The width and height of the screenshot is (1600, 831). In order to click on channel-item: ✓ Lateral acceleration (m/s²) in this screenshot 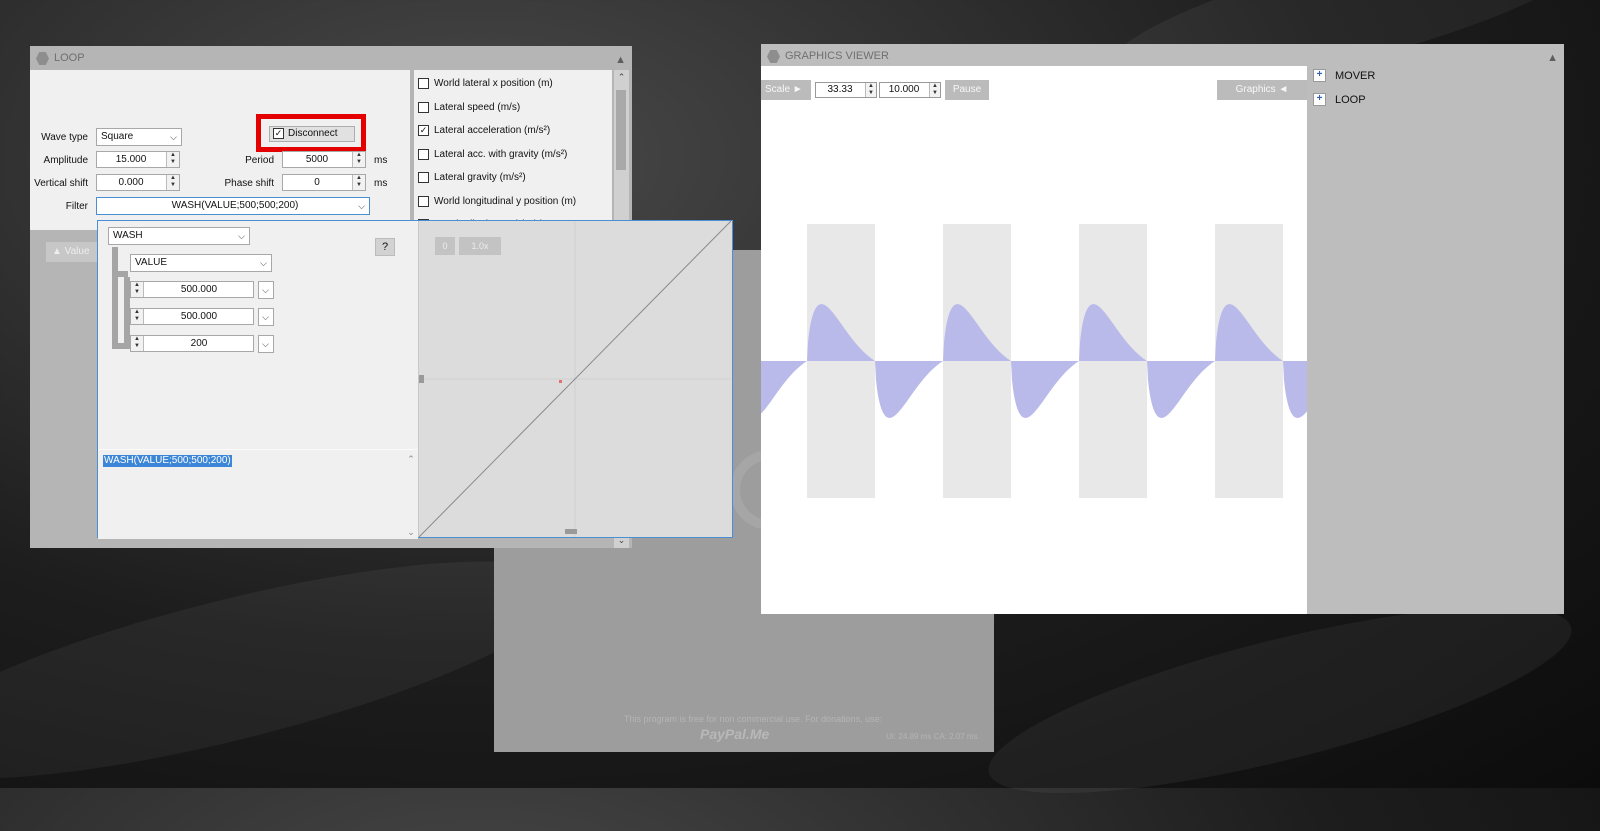, I will do `click(484, 133)`.